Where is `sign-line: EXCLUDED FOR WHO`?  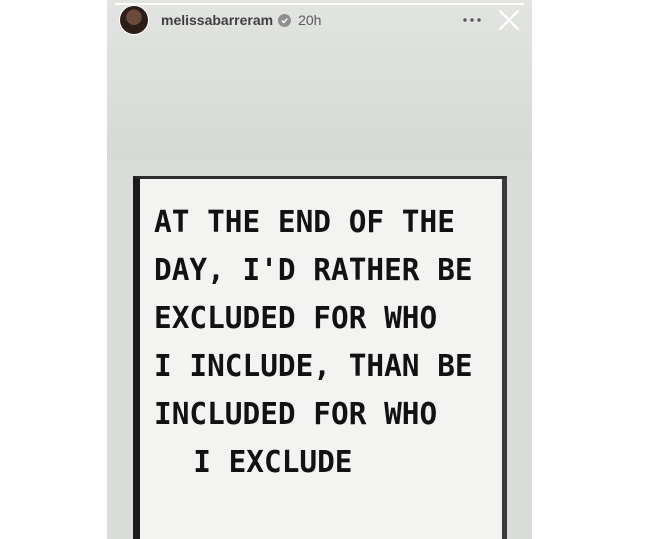 sign-line: EXCLUDED FOR WHO is located at coordinates (296, 318).